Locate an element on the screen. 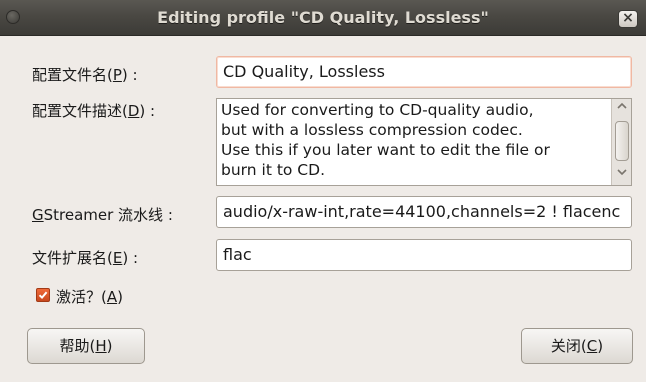 The image size is (646, 382). profile-description-label: 配置文件描述(D) : is located at coordinates (94, 111).